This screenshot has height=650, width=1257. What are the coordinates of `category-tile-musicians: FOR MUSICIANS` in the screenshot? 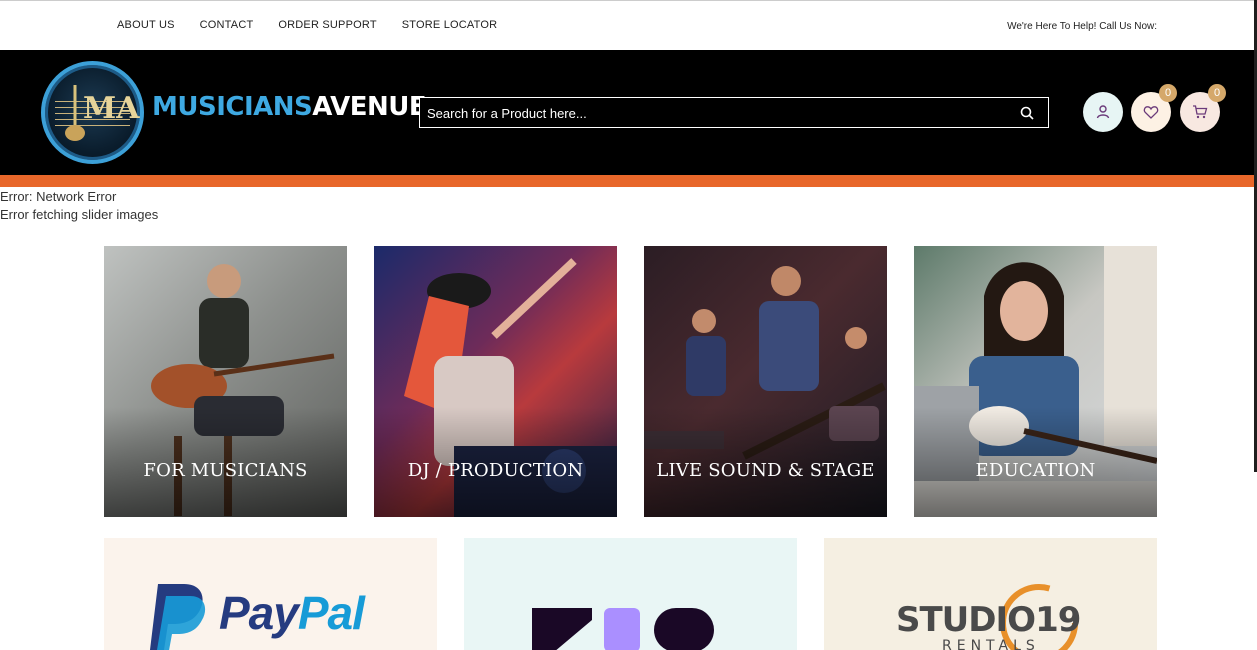 It's located at (225, 381).